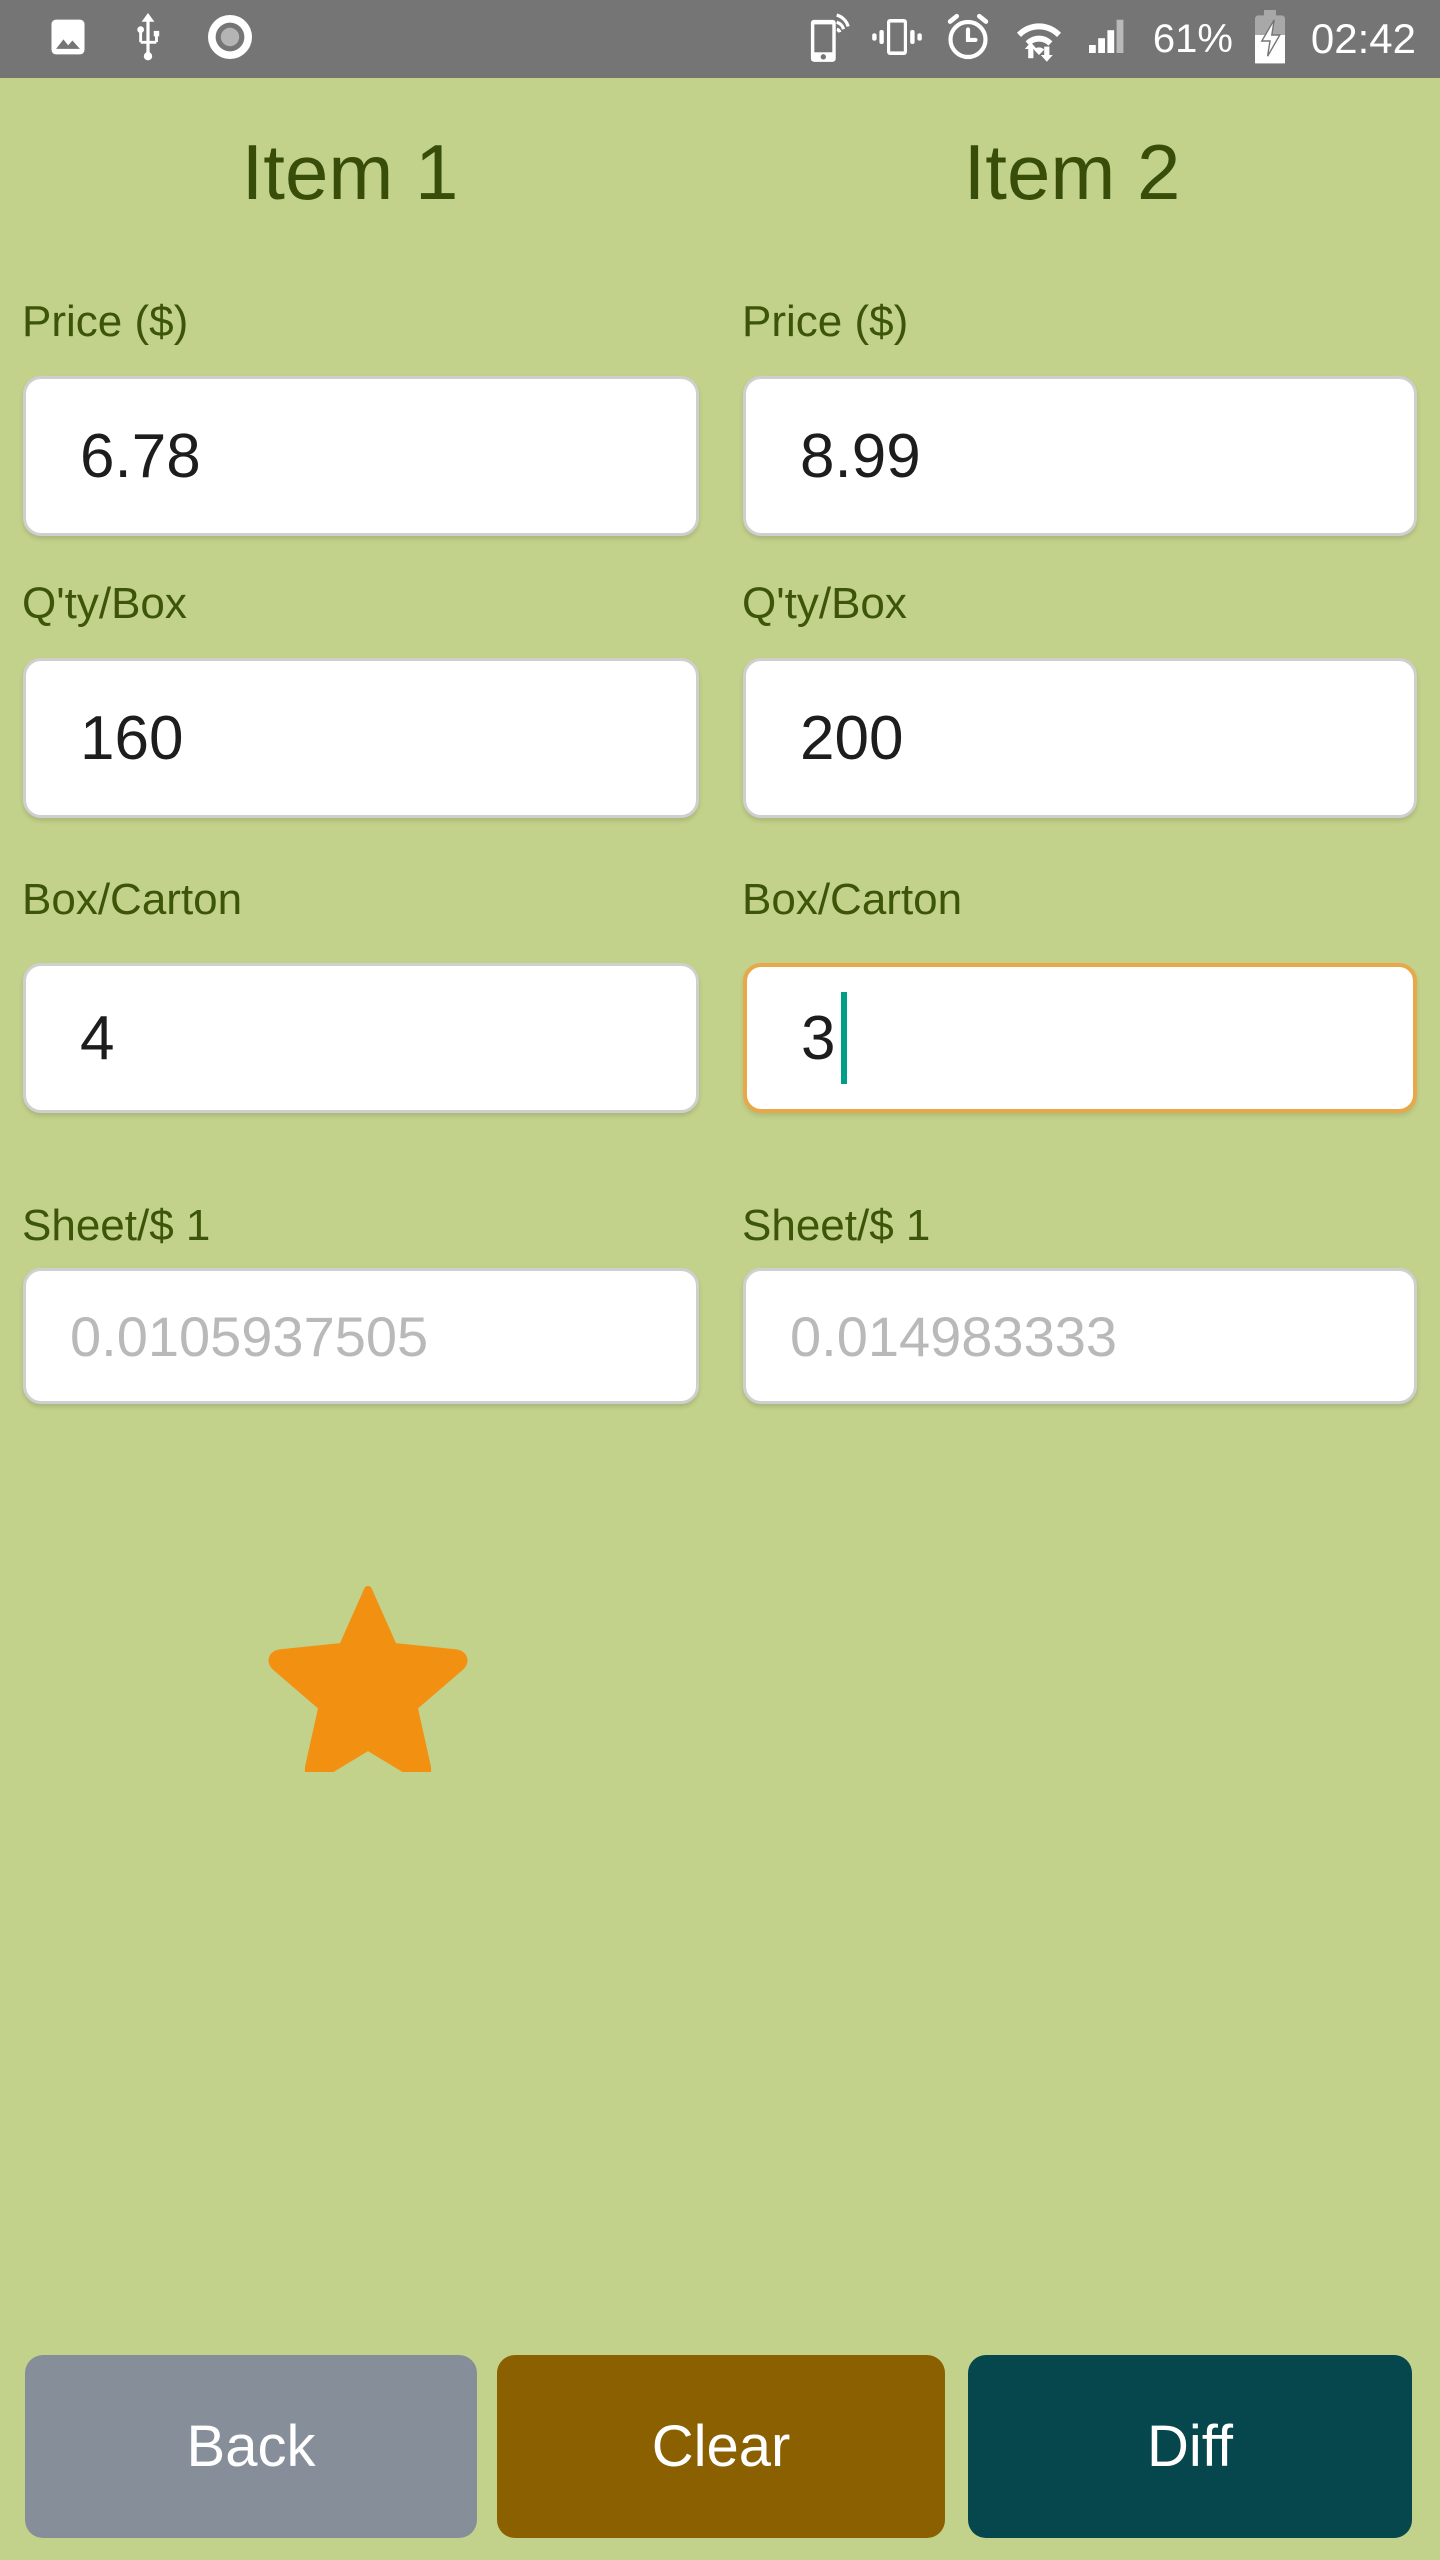  I want to click on clear-button: Clear, so click(721, 2446).